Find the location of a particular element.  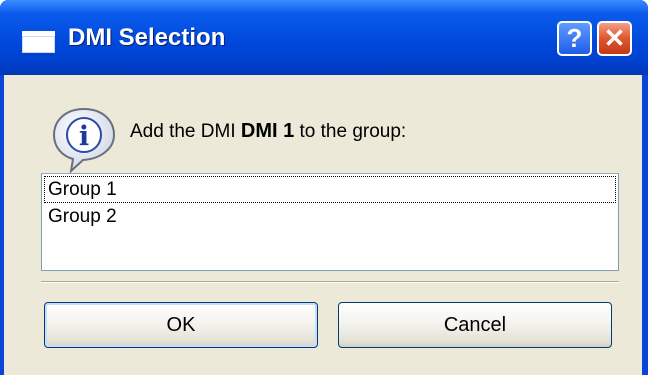

ok-button-label: OK is located at coordinates (181, 324).